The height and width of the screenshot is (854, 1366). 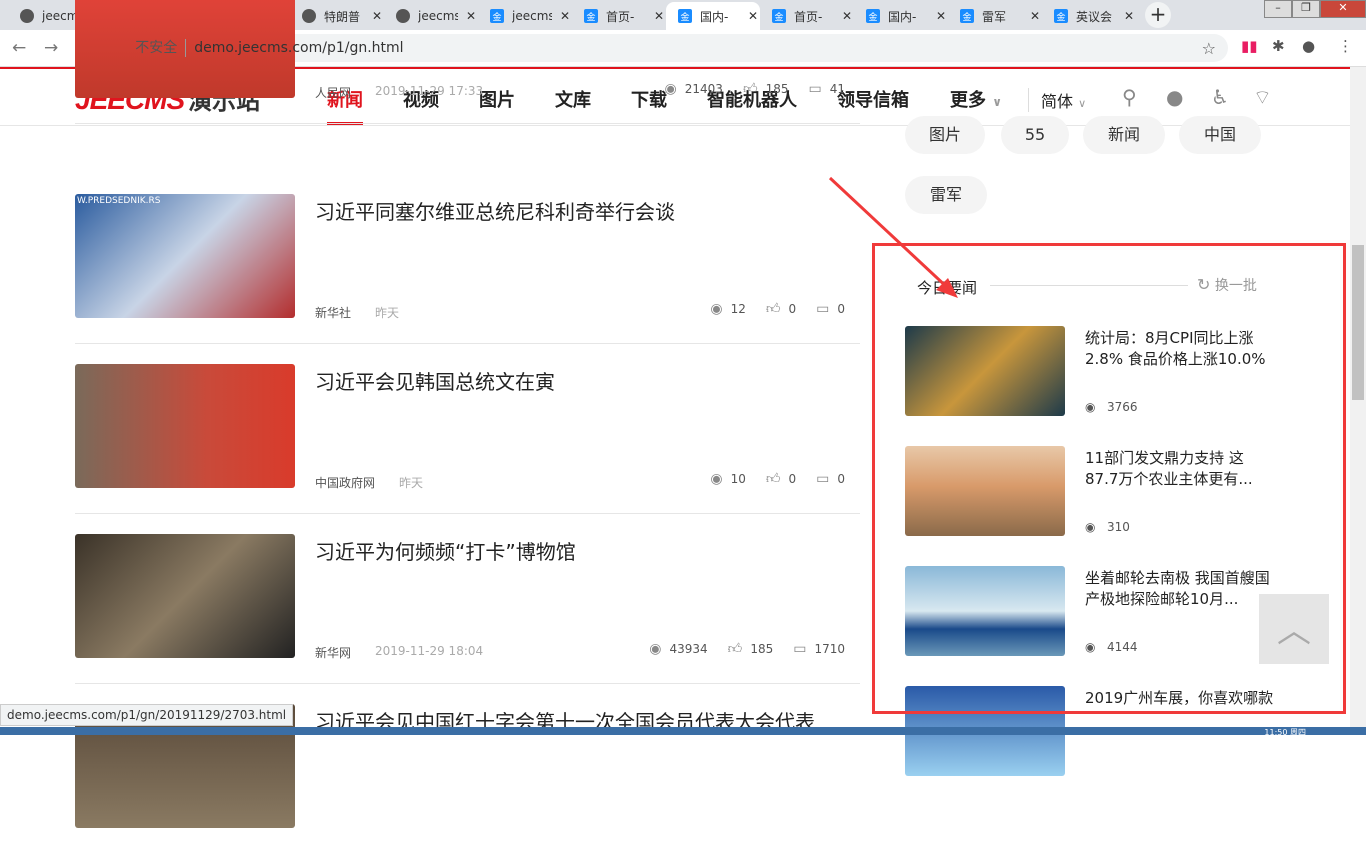 I want to click on minimize-button: –, so click(x=1278, y=9).